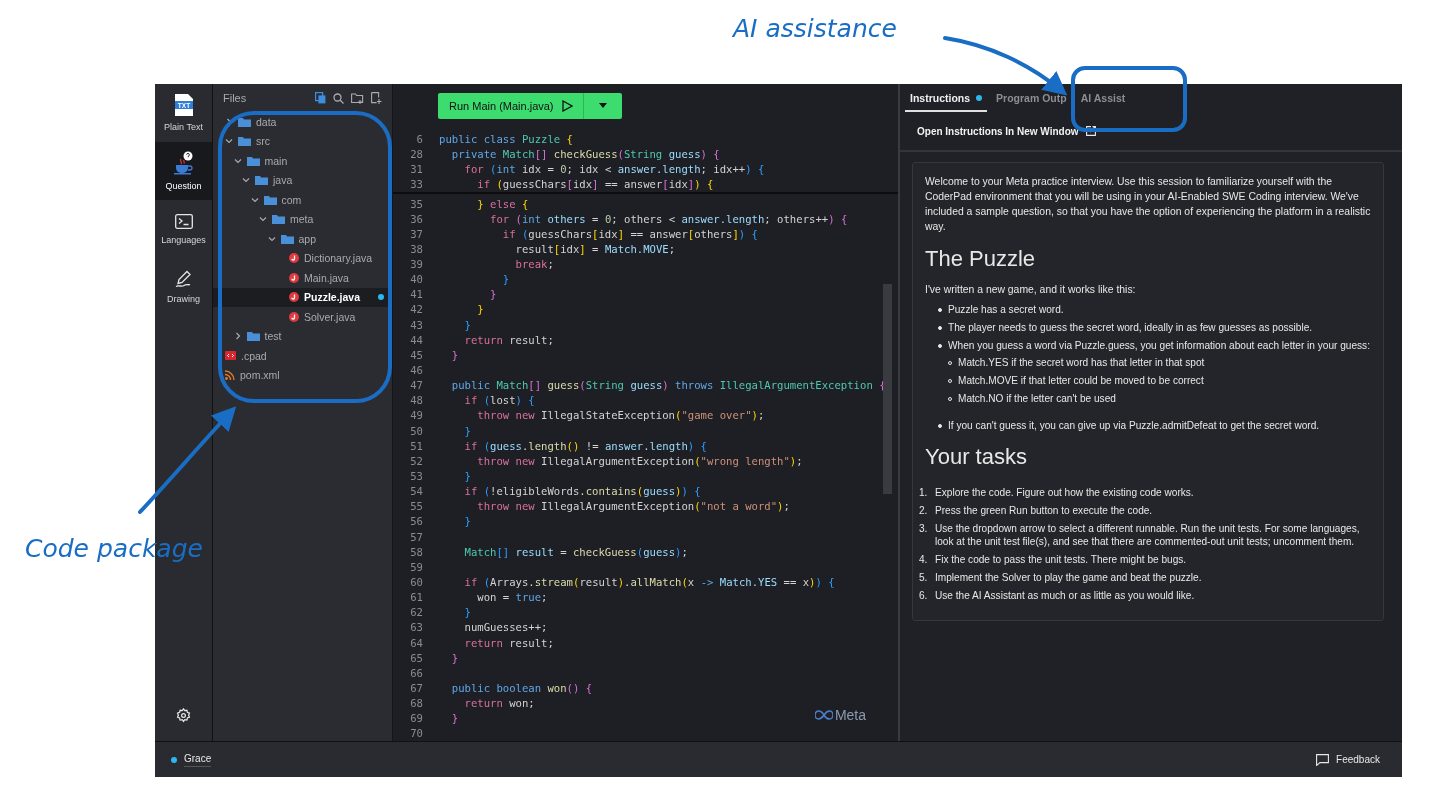 The image size is (1456, 802). What do you see at coordinates (924, 529) in the screenshot?
I see `list-number: 3.` at bounding box center [924, 529].